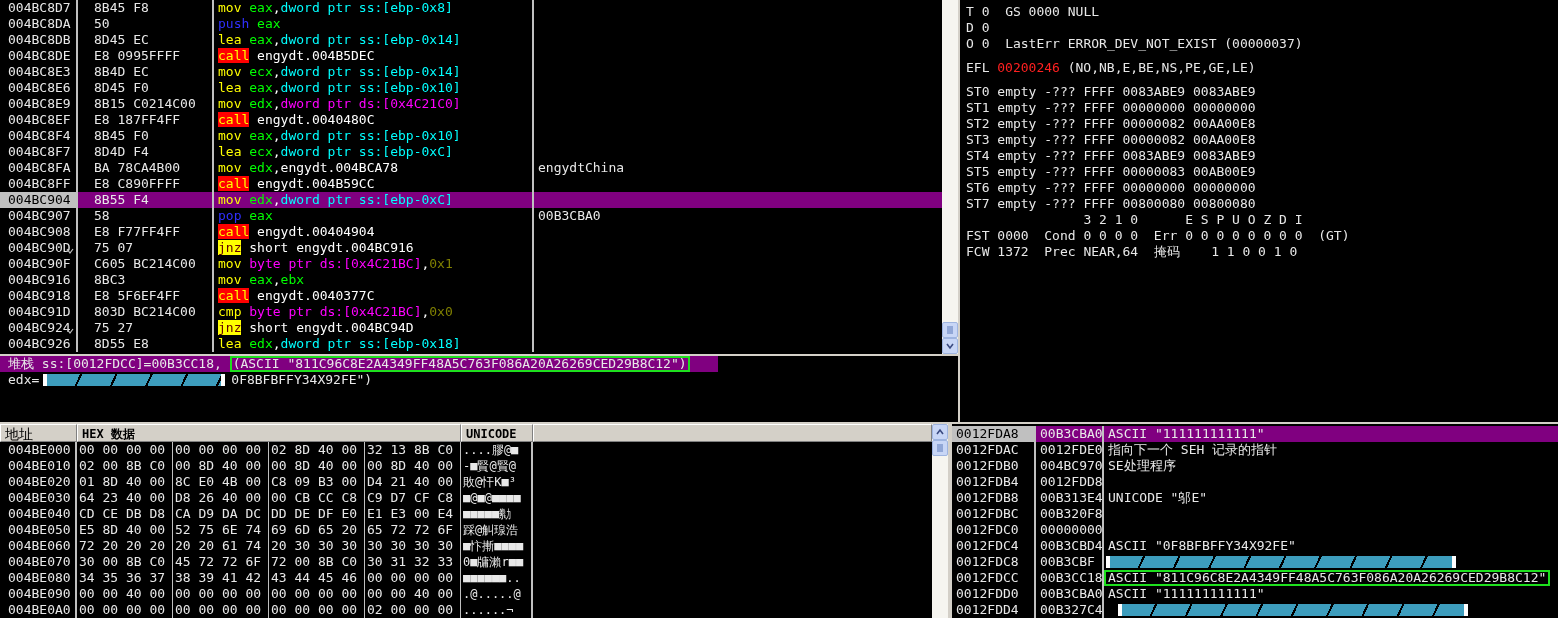  Describe the element at coordinates (413, 546) in the screenshot. I see `hex-bytes-cell: 30 30 30 30` at that location.